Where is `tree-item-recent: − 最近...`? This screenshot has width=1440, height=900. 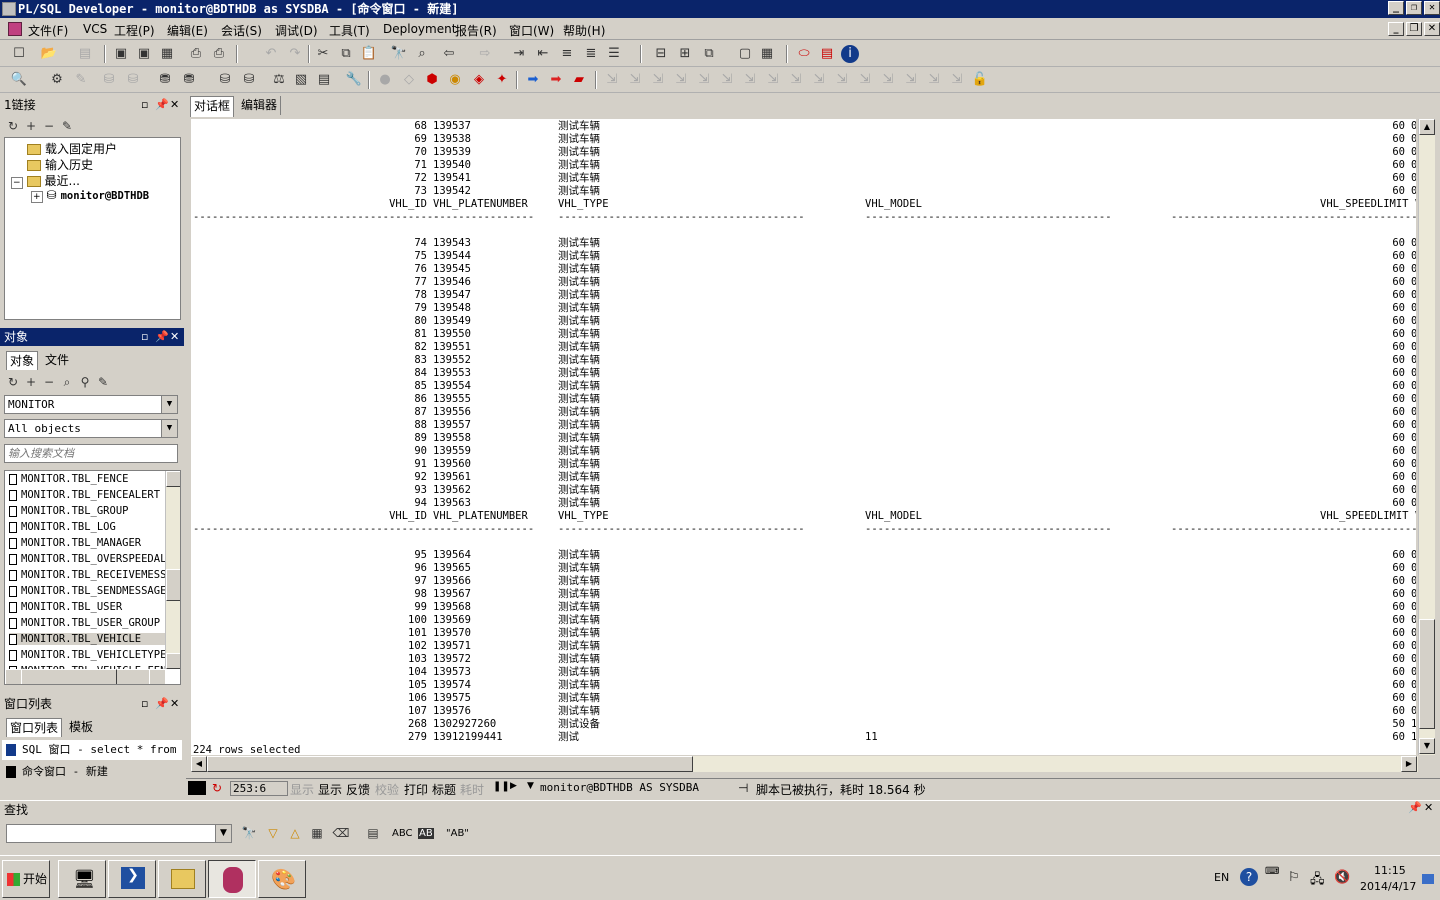 tree-item-recent: − 最近... is located at coordinates (45, 180).